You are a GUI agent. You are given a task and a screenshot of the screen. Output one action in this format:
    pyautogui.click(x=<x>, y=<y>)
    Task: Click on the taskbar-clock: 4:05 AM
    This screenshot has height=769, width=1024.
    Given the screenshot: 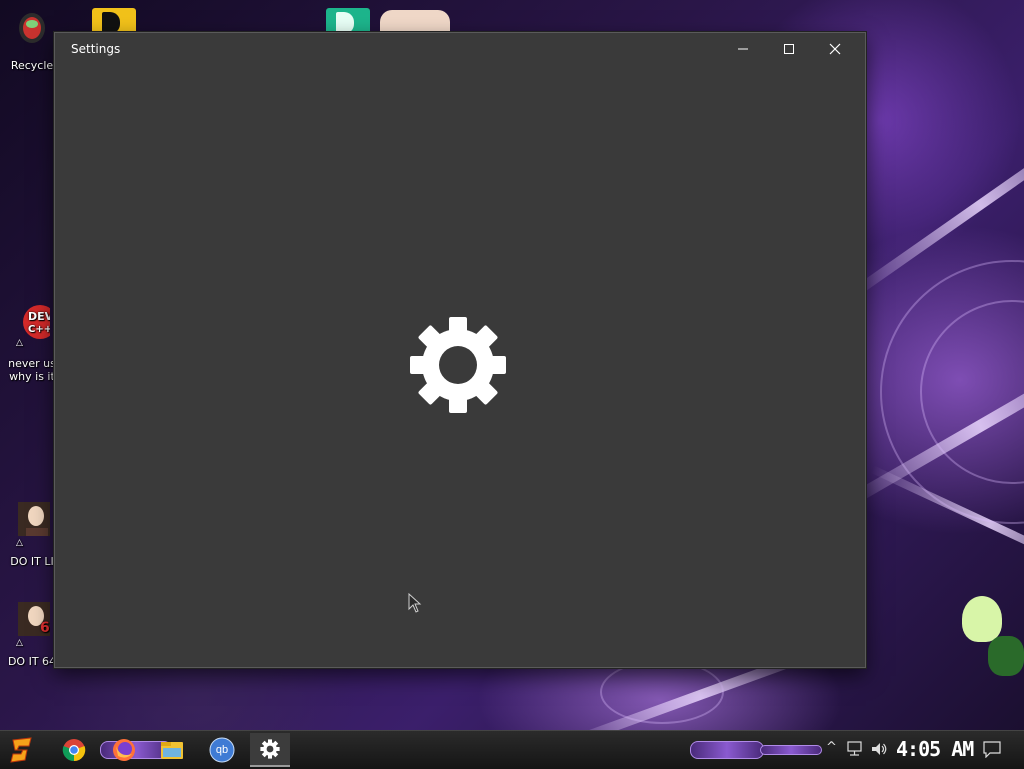 What is the action you would take?
    pyautogui.click(x=935, y=749)
    